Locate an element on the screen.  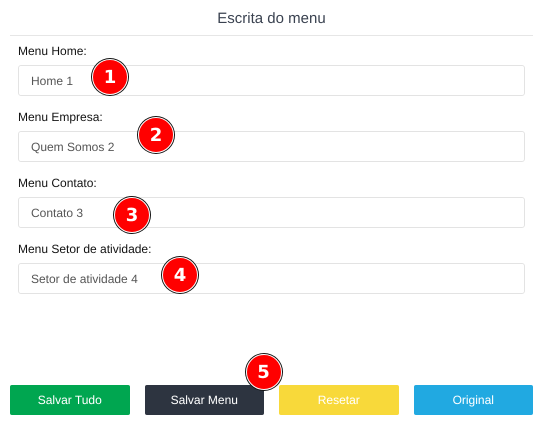
number-badge: 3 is located at coordinates (132, 215).